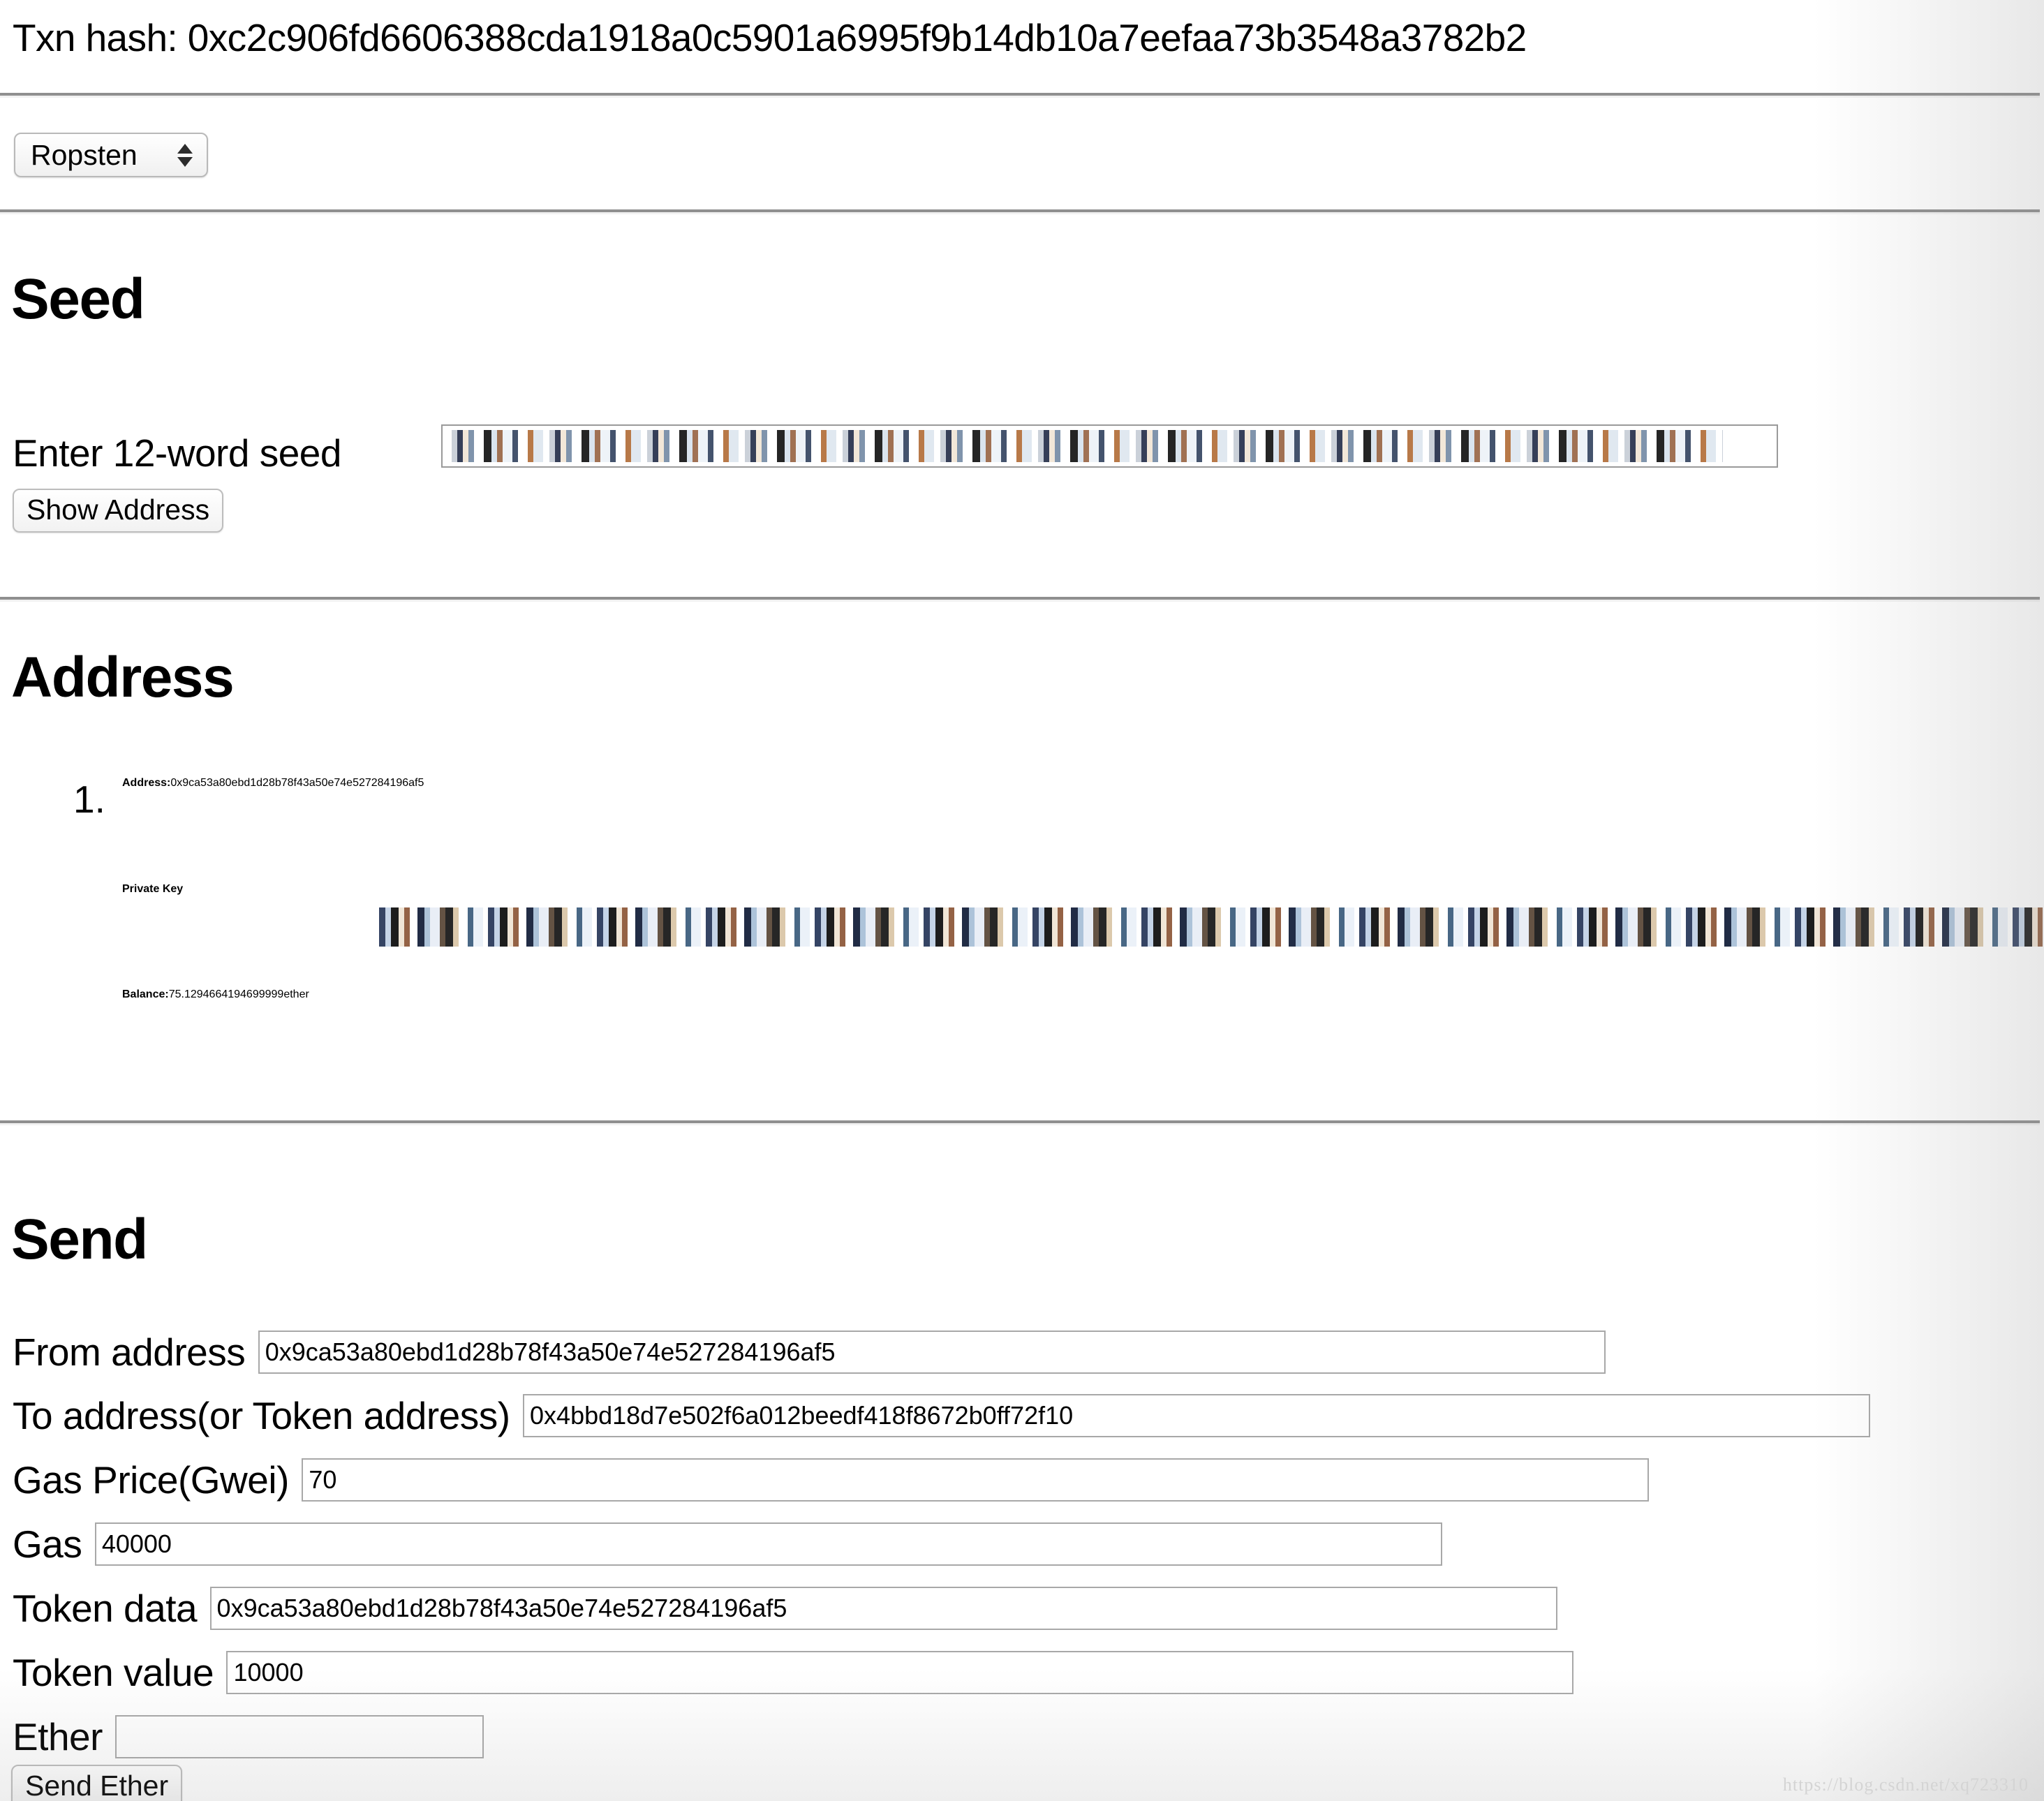 The width and height of the screenshot is (2044, 1801). What do you see at coordinates (47, 1544) in the screenshot?
I see `gas-label: Gas` at bounding box center [47, 1544].